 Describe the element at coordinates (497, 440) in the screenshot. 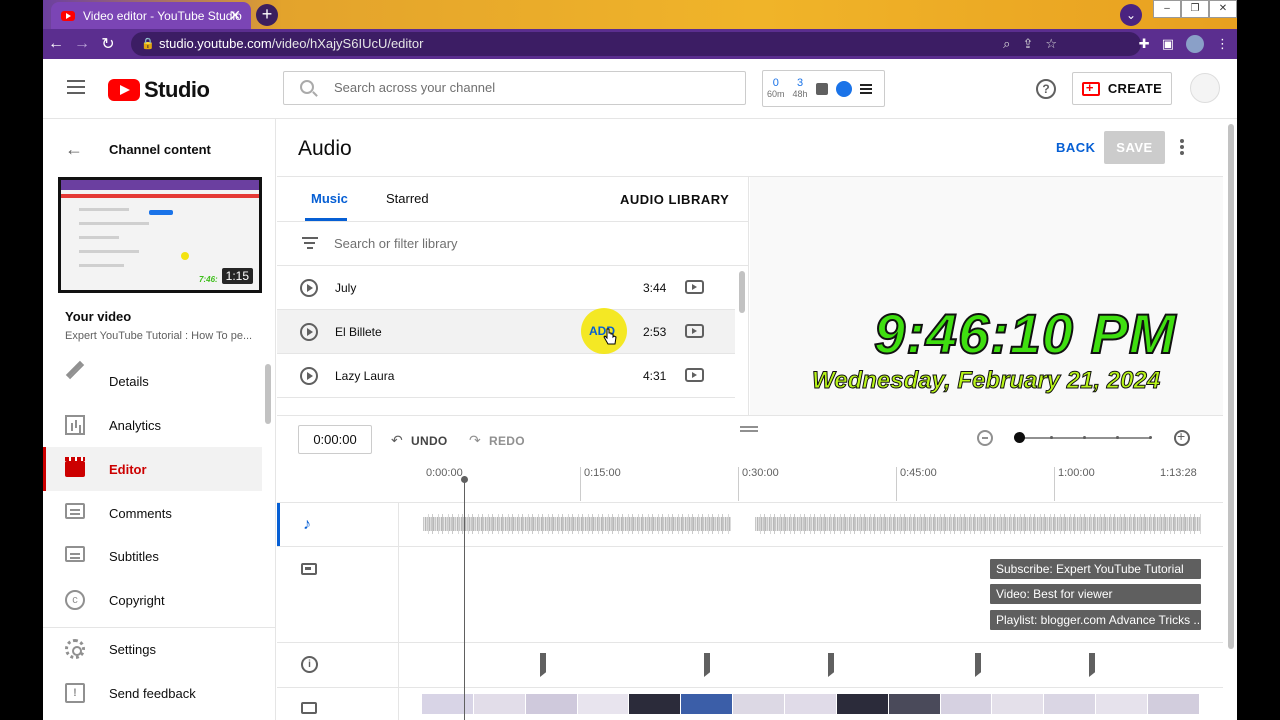

I see `redo-button: ↷ REDO` at that location.